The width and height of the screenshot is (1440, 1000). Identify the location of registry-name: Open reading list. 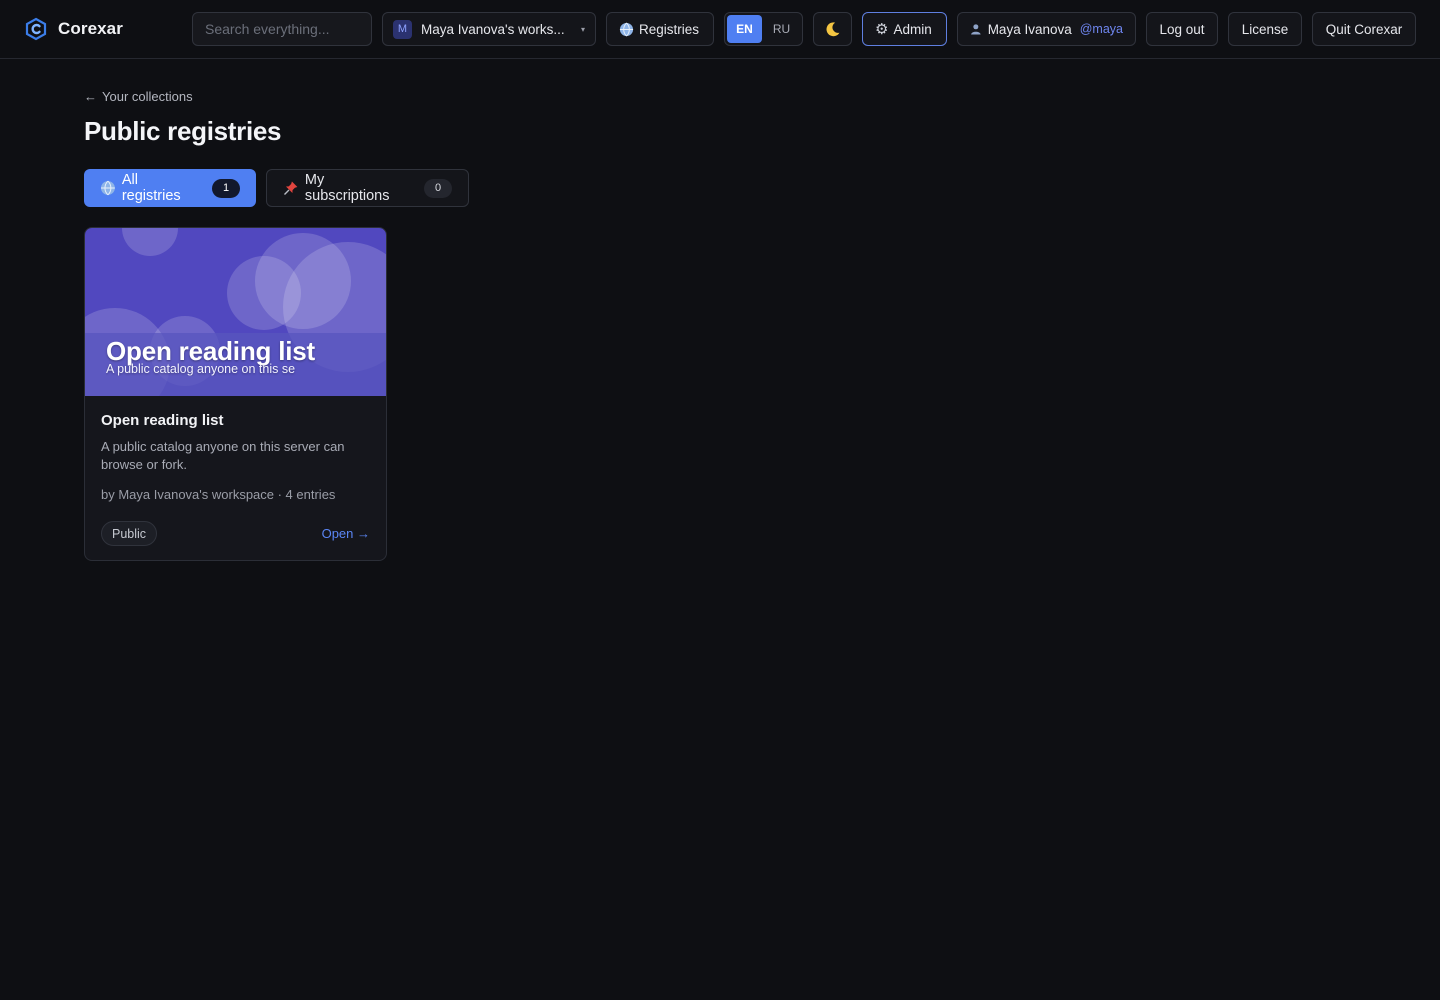
(162, 420).